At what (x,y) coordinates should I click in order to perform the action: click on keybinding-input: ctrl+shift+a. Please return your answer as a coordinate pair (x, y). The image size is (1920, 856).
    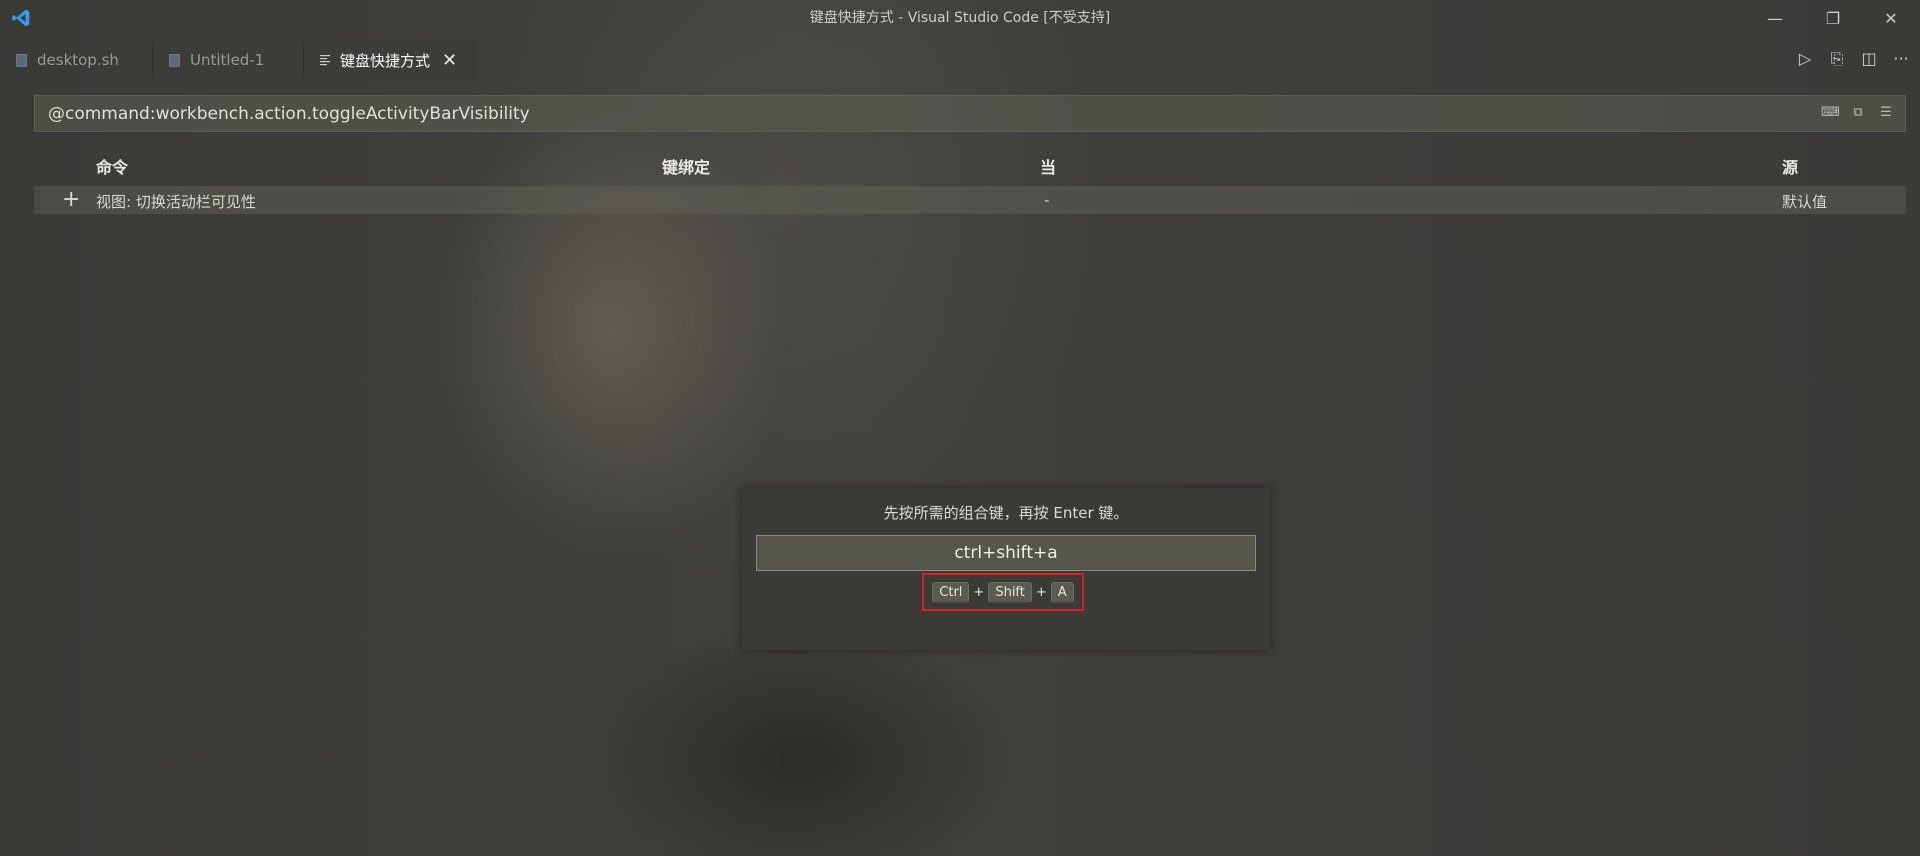
    Looking at the image, I should click on (1006, 553).